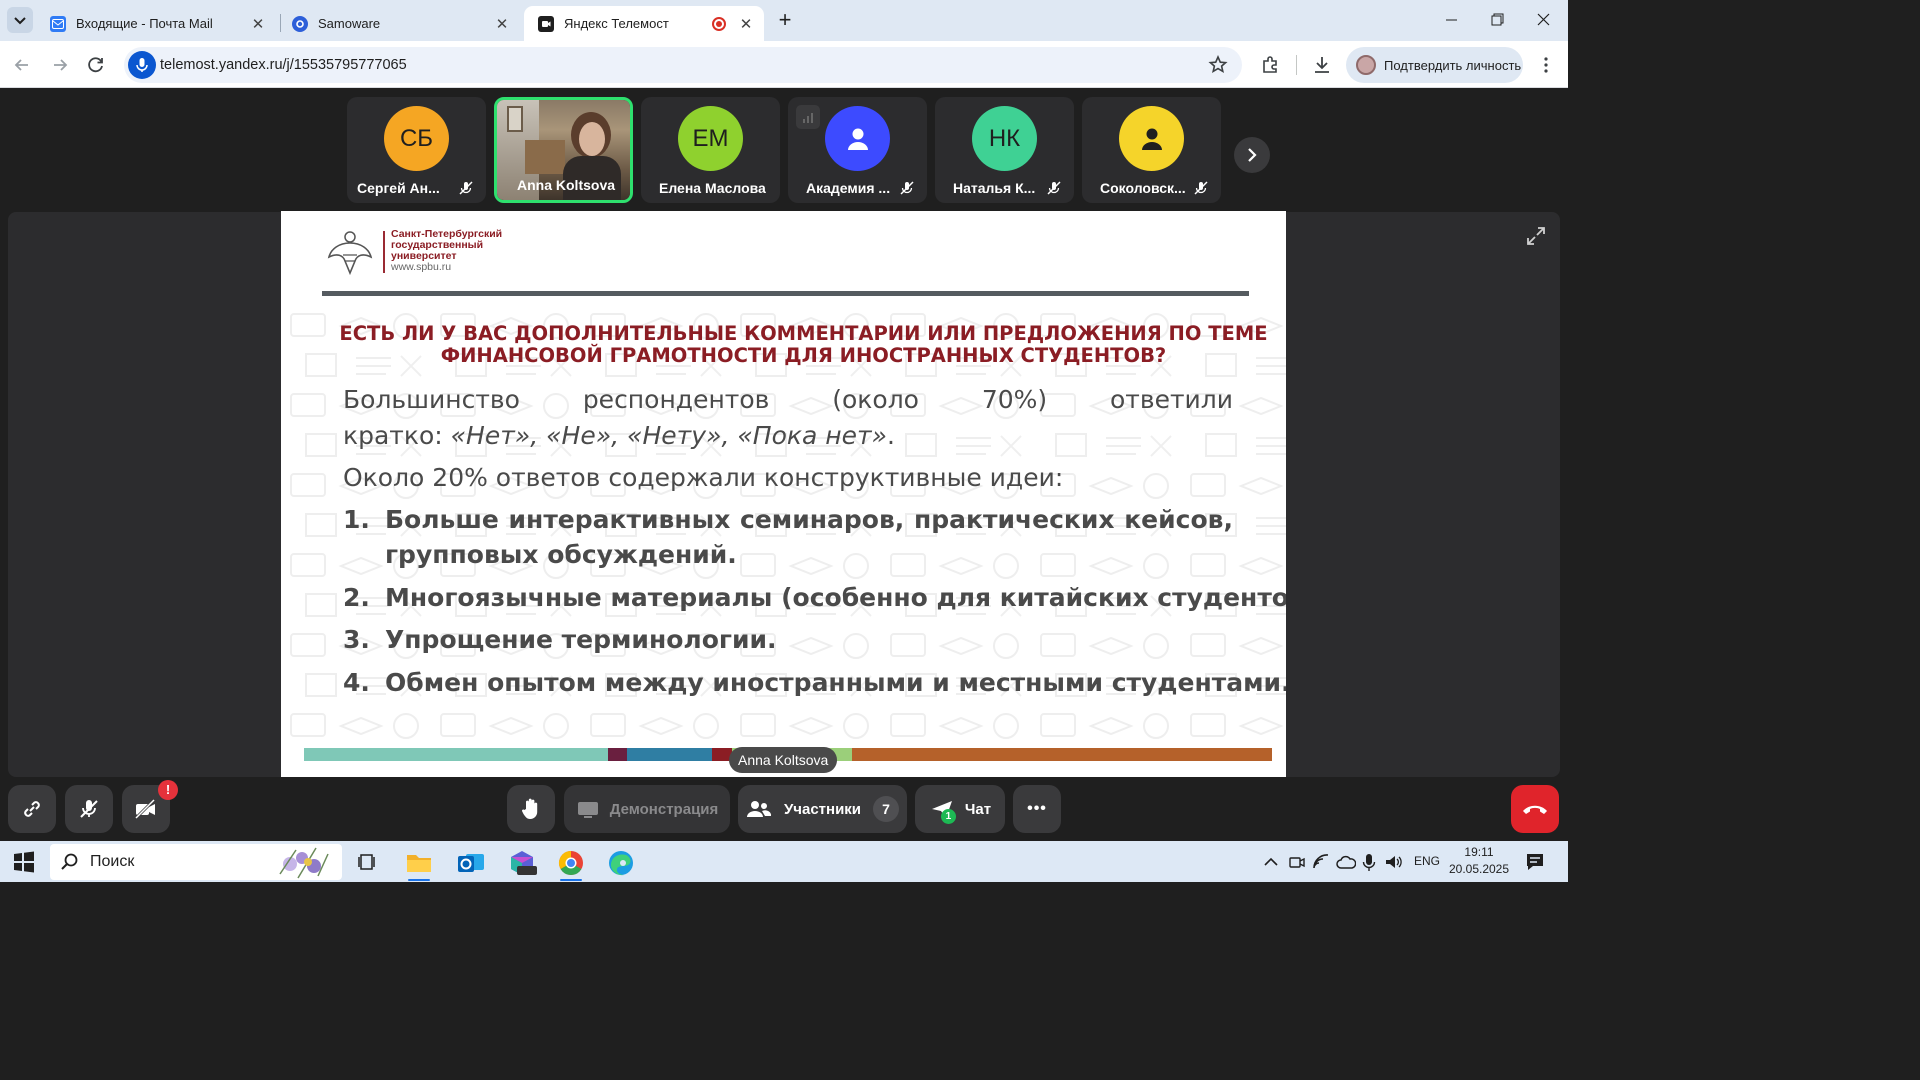 The width and height of the screenshot is (1920, 1080). Describe the element at coordinates (566, 185) in the screenshot. I see `participant-name: Anna Koltsova` at that location.